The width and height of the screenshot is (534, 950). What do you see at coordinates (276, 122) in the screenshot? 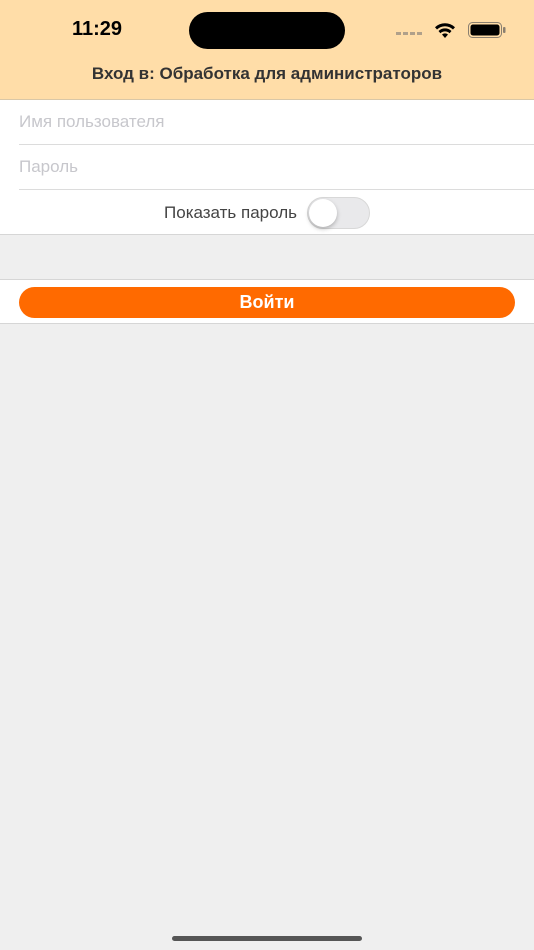
I see `username-field` at bounding box center [276, 122].